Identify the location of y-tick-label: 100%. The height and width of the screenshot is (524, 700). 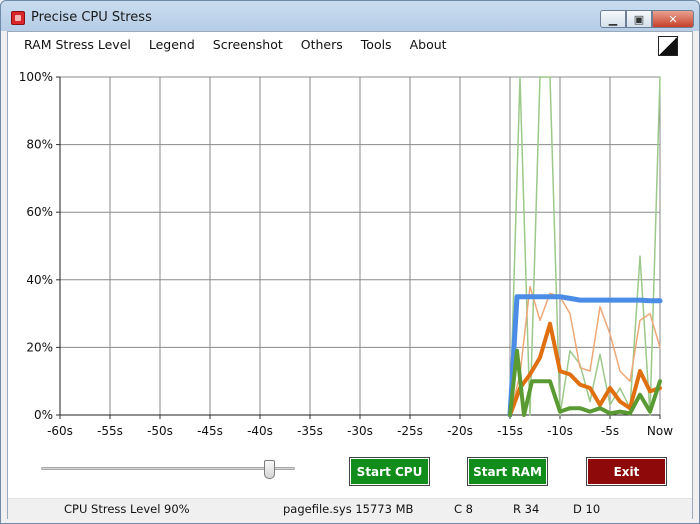
(36, 77).